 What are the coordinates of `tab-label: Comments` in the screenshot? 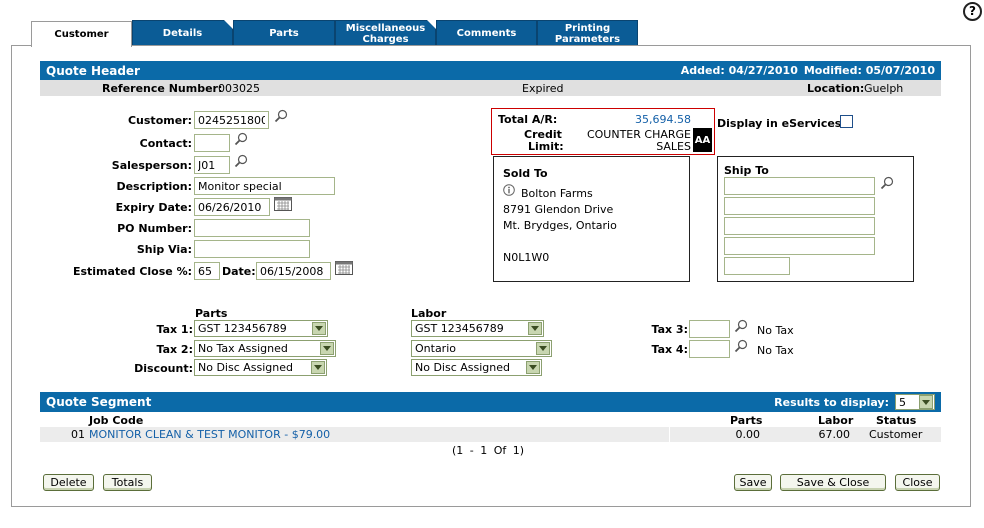 It's located at (486, 33).